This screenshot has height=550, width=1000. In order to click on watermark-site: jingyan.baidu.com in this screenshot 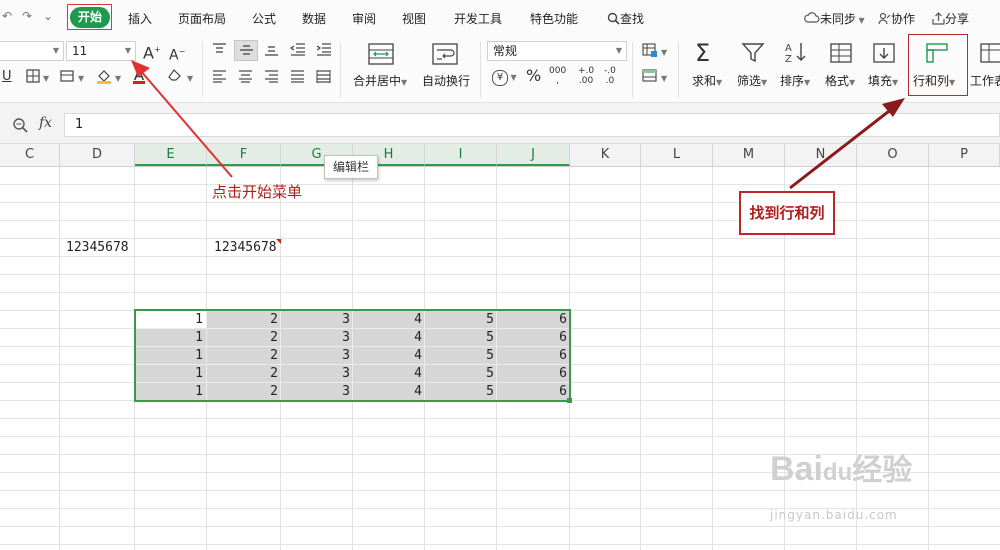, I will do `click(834, 515)`.